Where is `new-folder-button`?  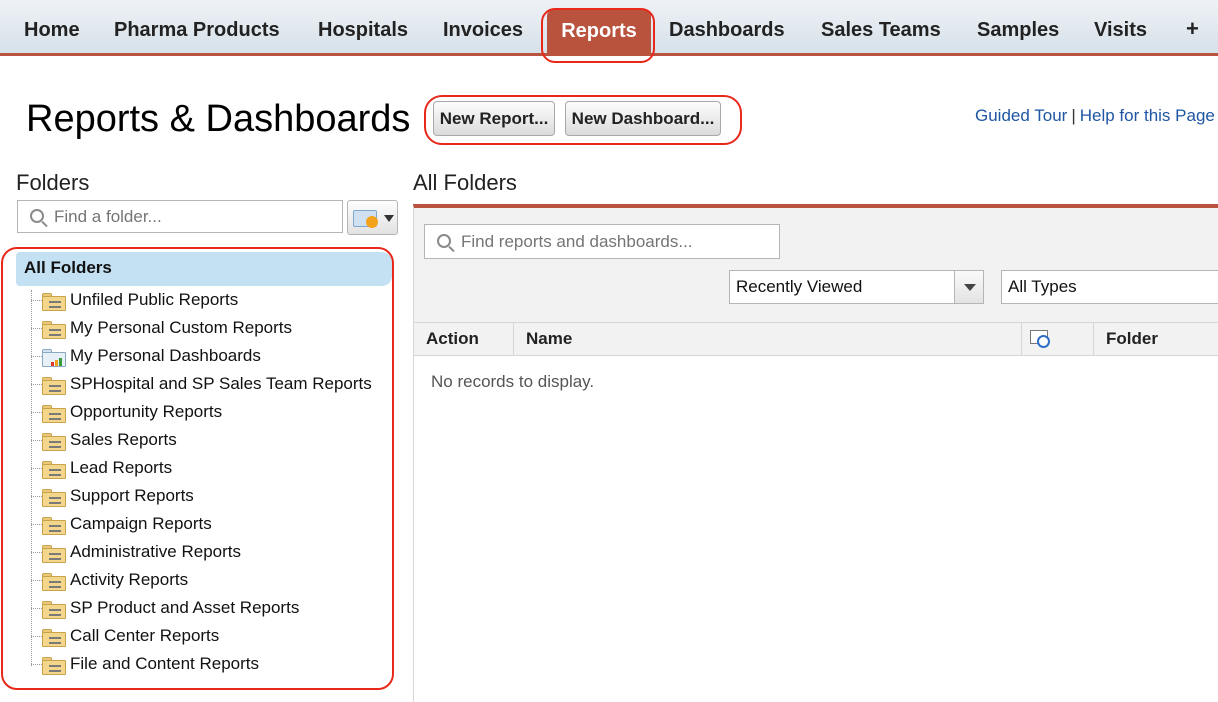 new-folder-button is located at coordinates (372, 217).